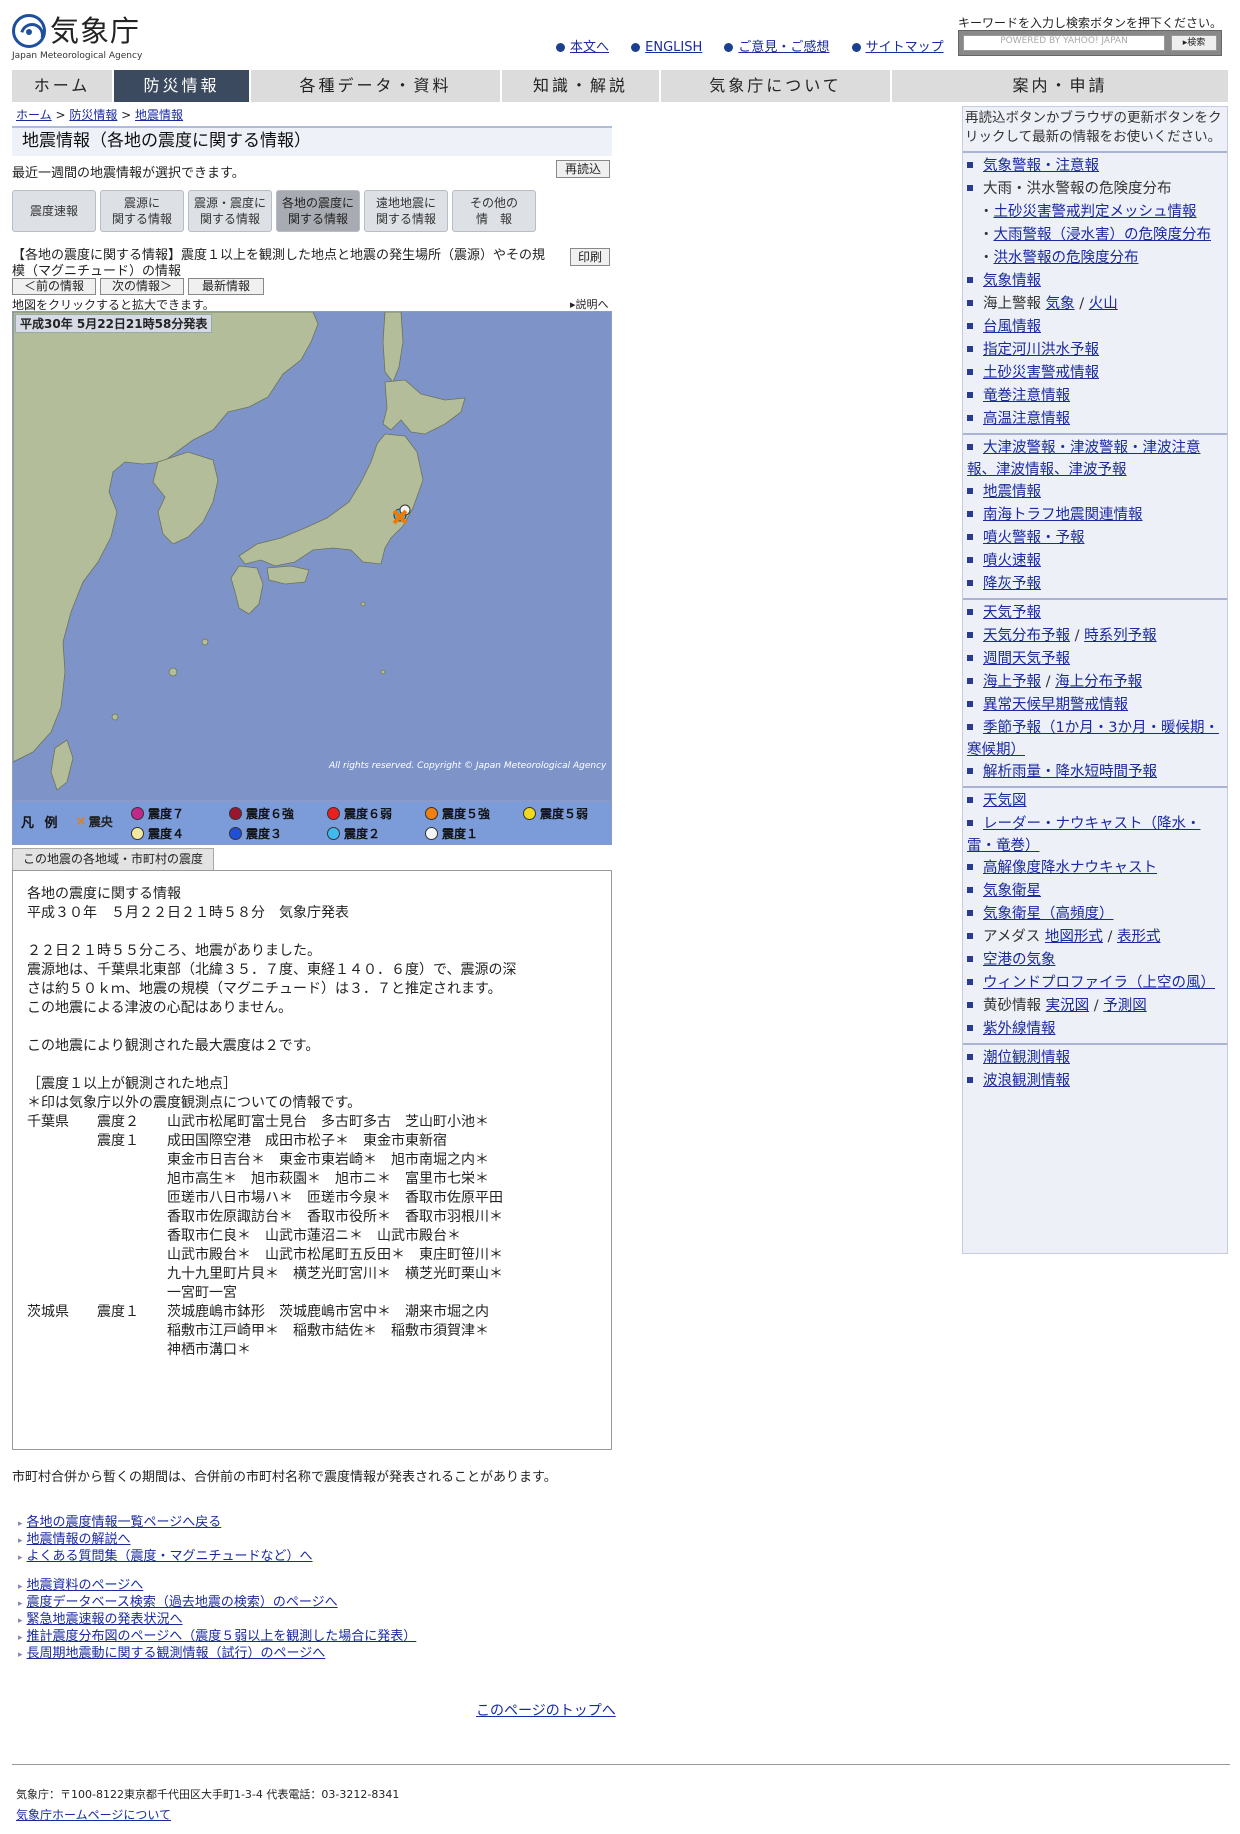  I want to click on sidebar-item: 気象衛星（高頻度）, so click(1095, 914).